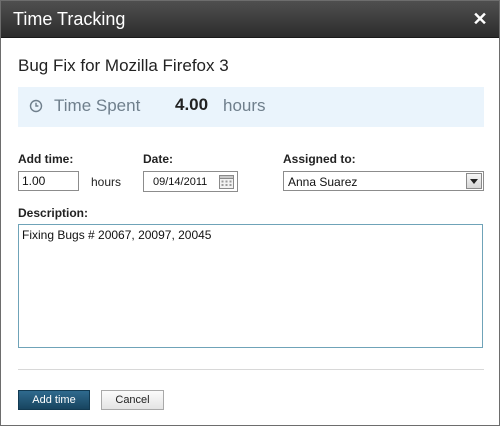 Image resolution: width=500 pixels, height=426 pixels. I want to click on dialog-titlebar: Time Tracking ✕, so click(250, 19).